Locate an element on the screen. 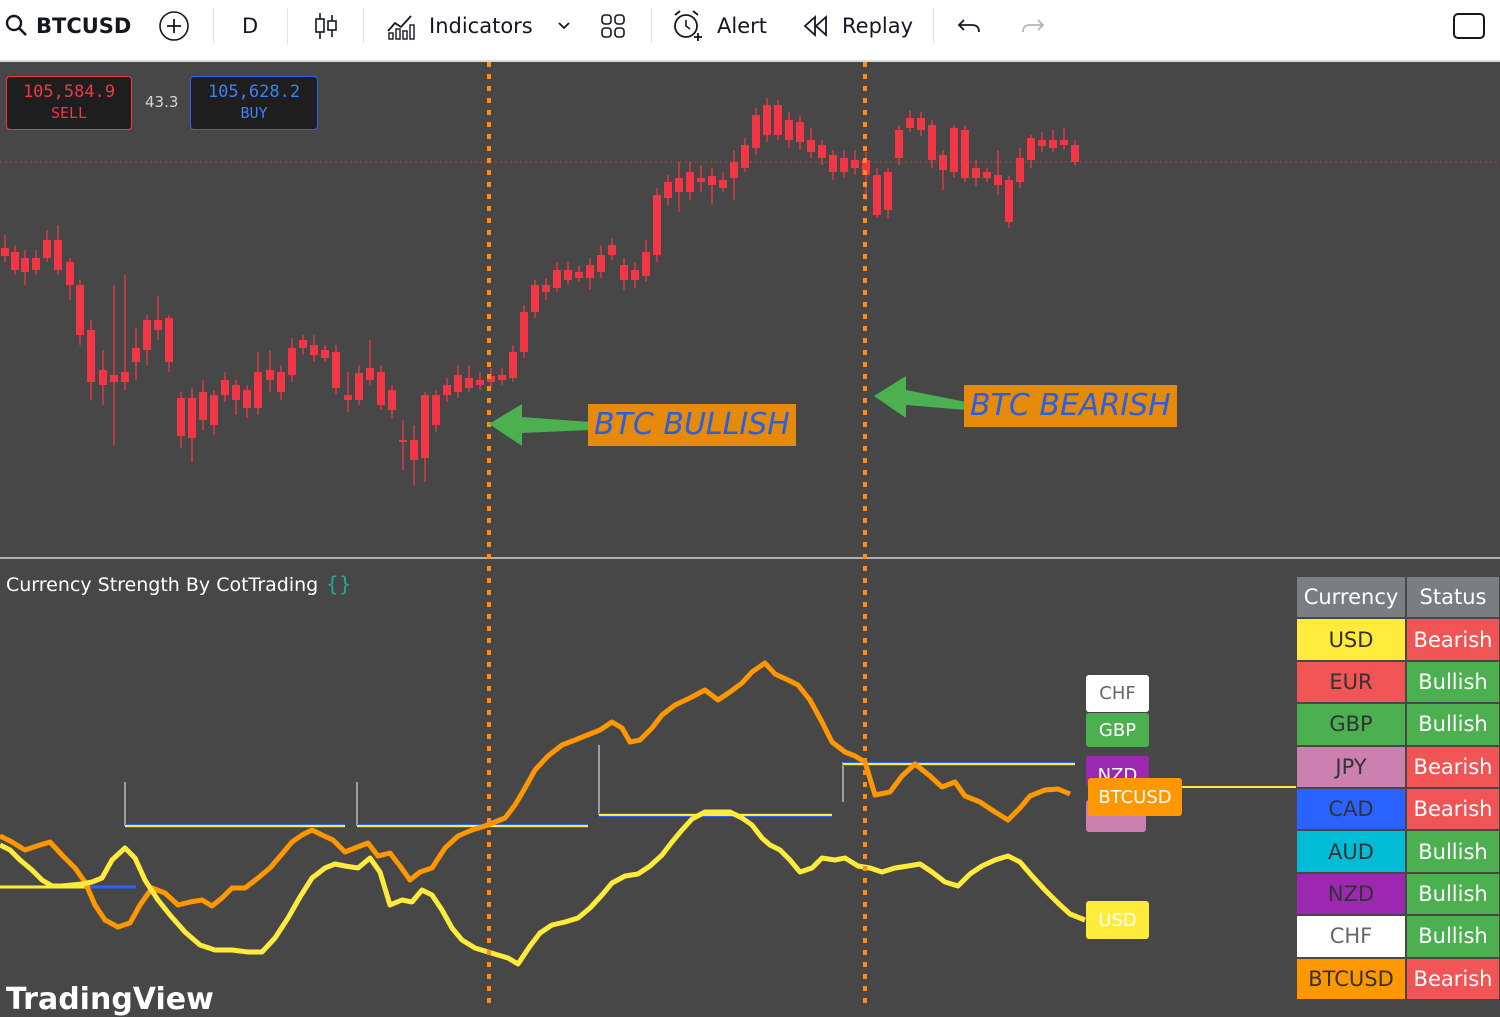 The height and width of the screenshot is (1017, 1500). currency-cell: CHF is located at coordinates (1351, 936).